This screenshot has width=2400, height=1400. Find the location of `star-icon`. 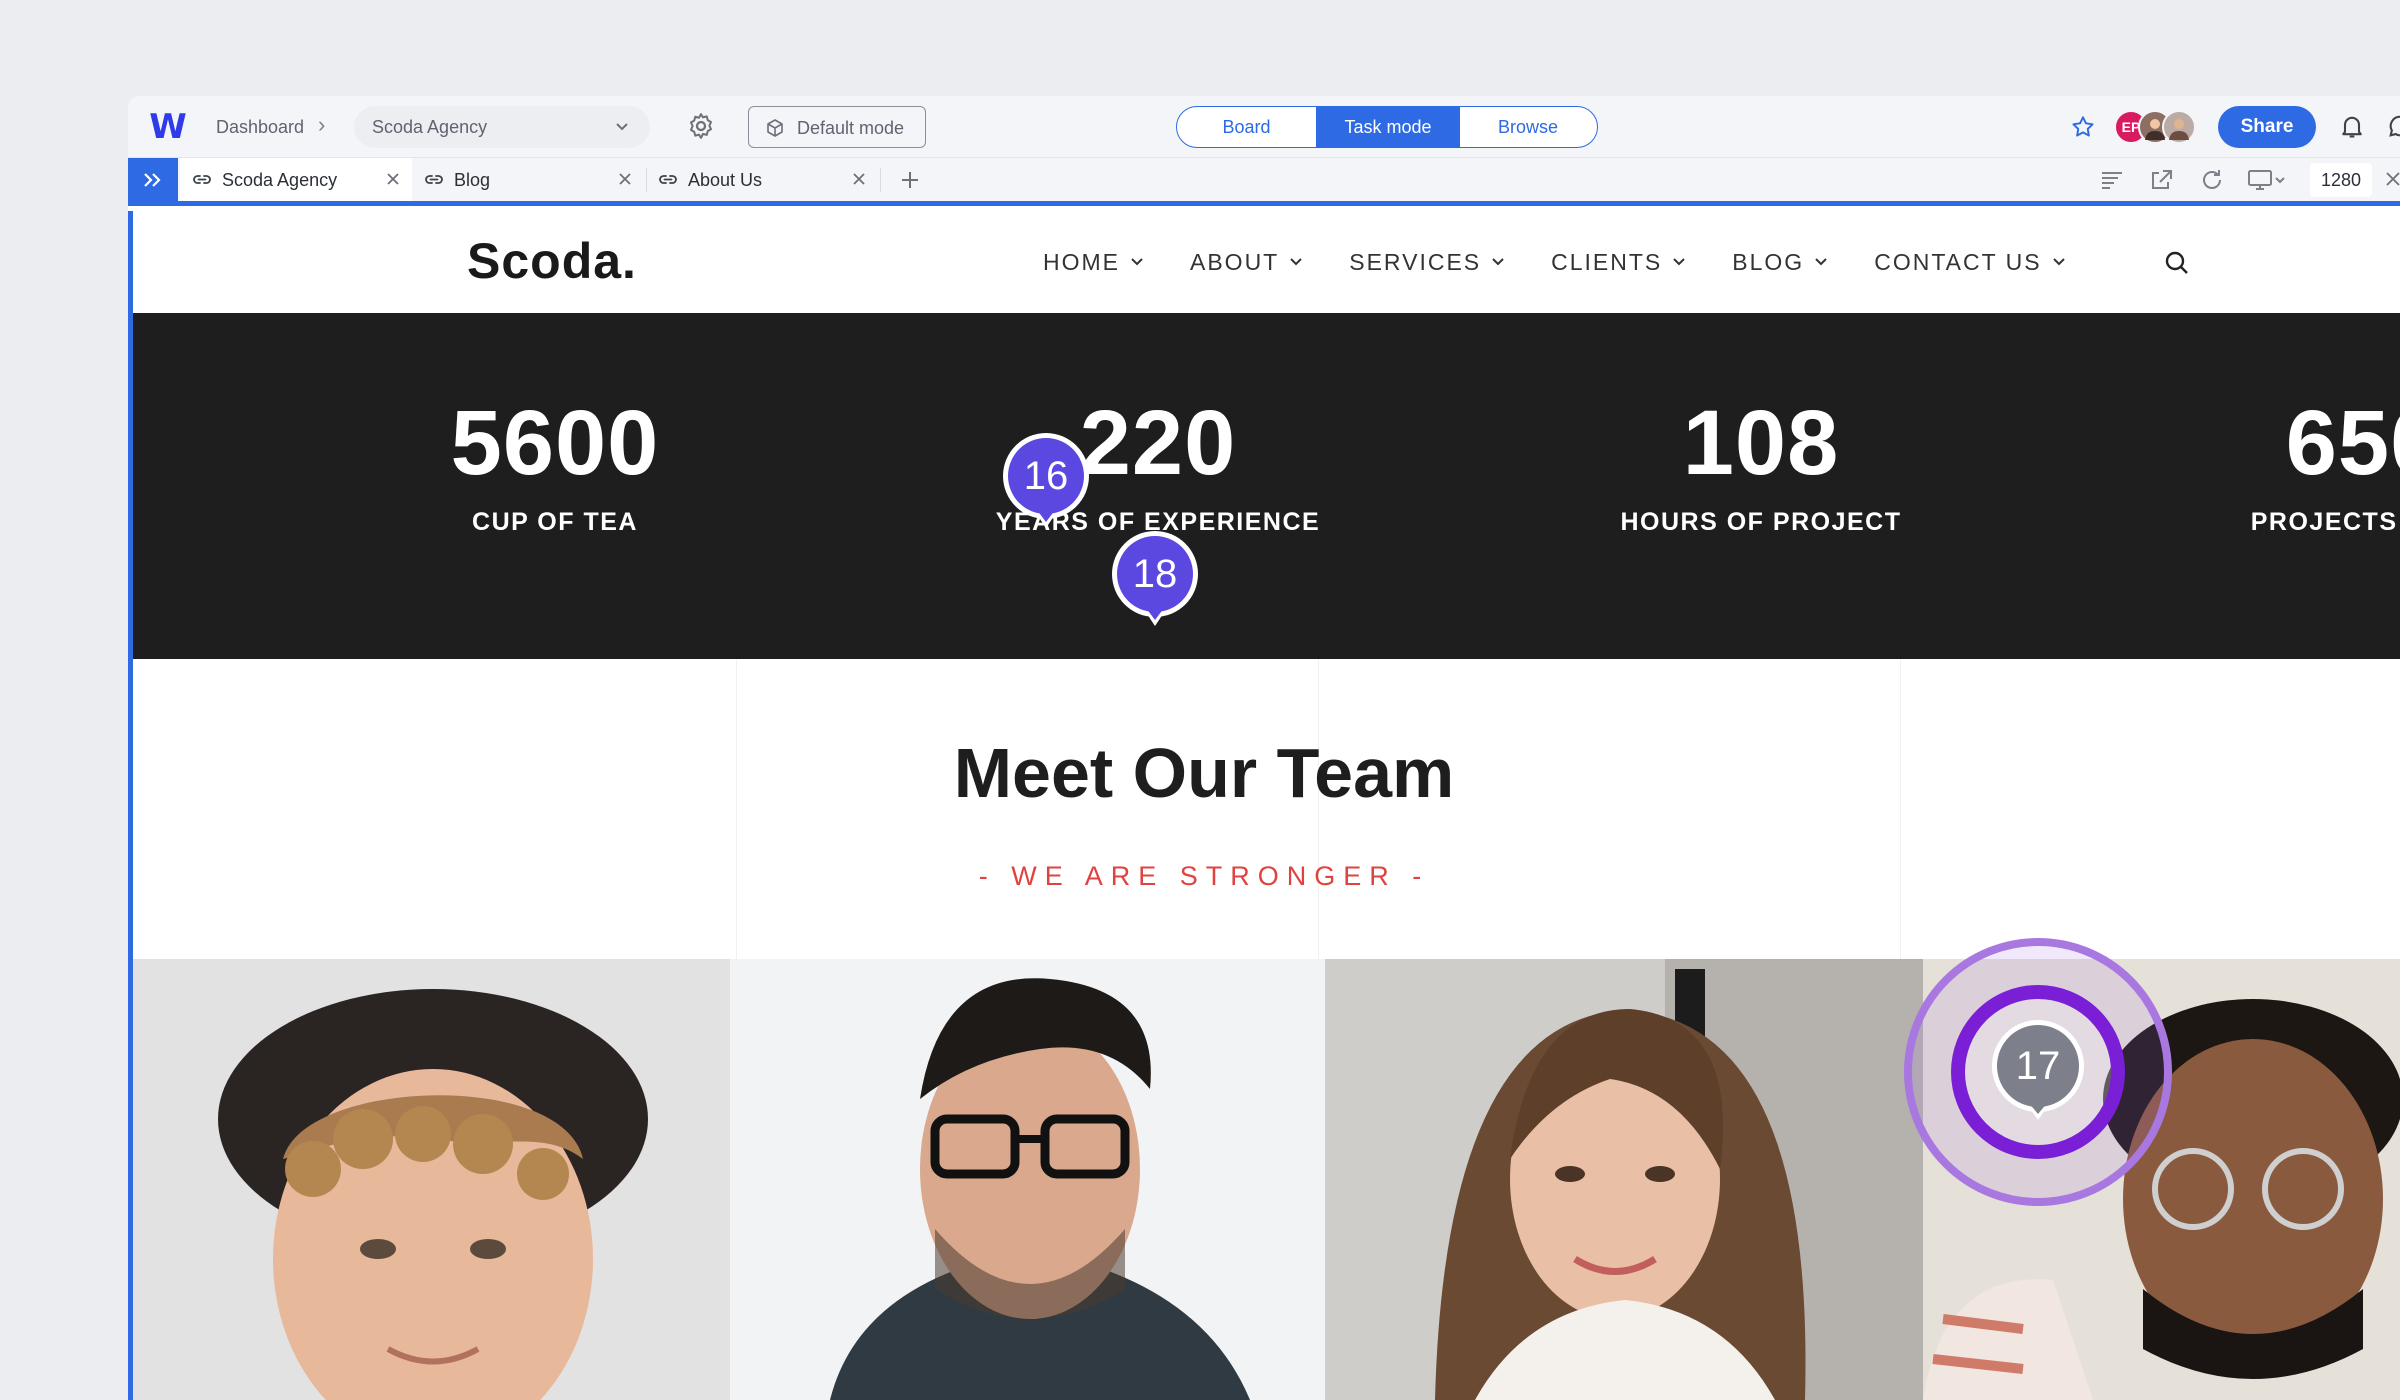

star-icon is located at coordinates (2083, 127).